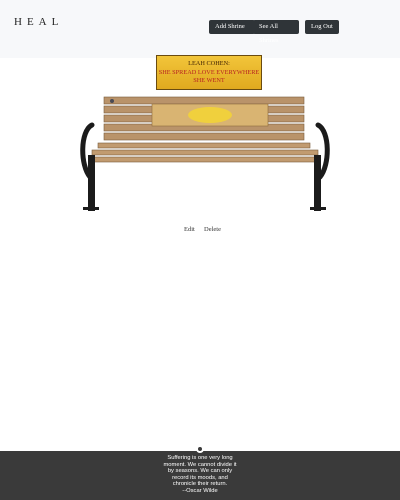 Image resolution: width=400 pixels, height=500 pixels. I want to click on circle-icon, so click(200, 449).